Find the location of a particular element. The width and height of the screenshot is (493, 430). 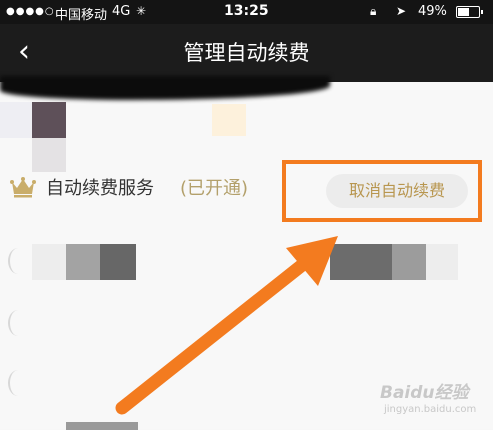

watermark-site: jingyan.baidu.com is located at coordinates (430, 409).